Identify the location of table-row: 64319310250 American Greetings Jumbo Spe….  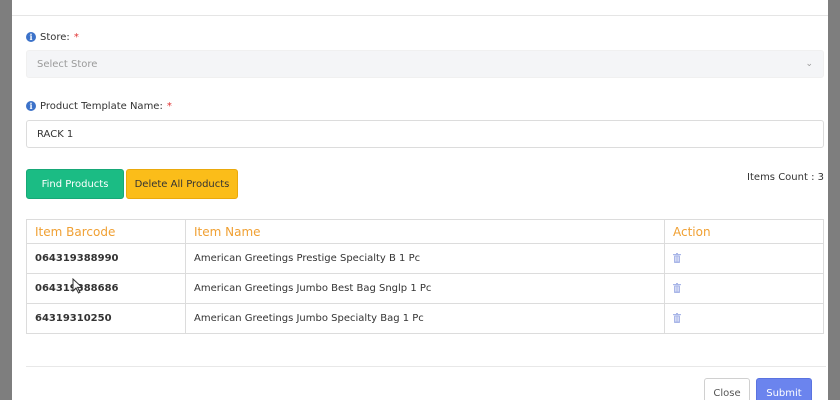
(425, 318).